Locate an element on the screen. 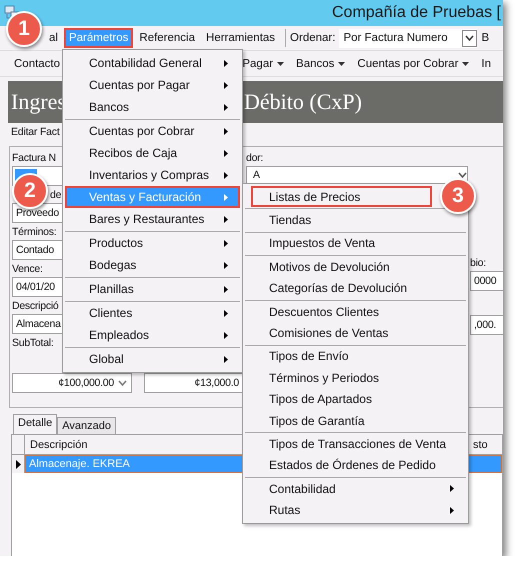  field-label: Descripció is located at coordinates (35, 307).